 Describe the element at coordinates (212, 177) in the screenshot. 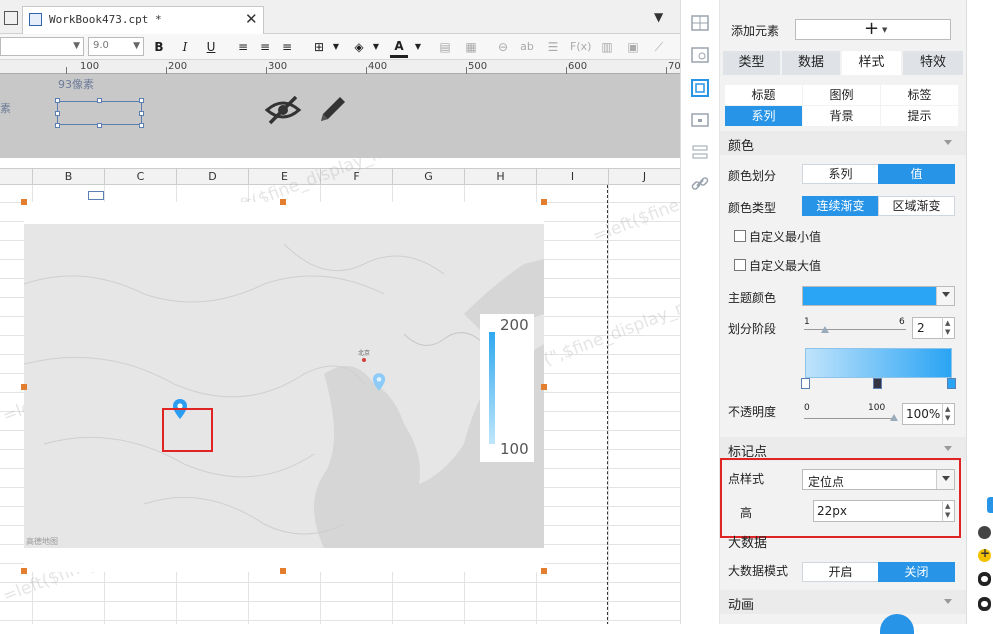

I see `column-header: D` at that location.